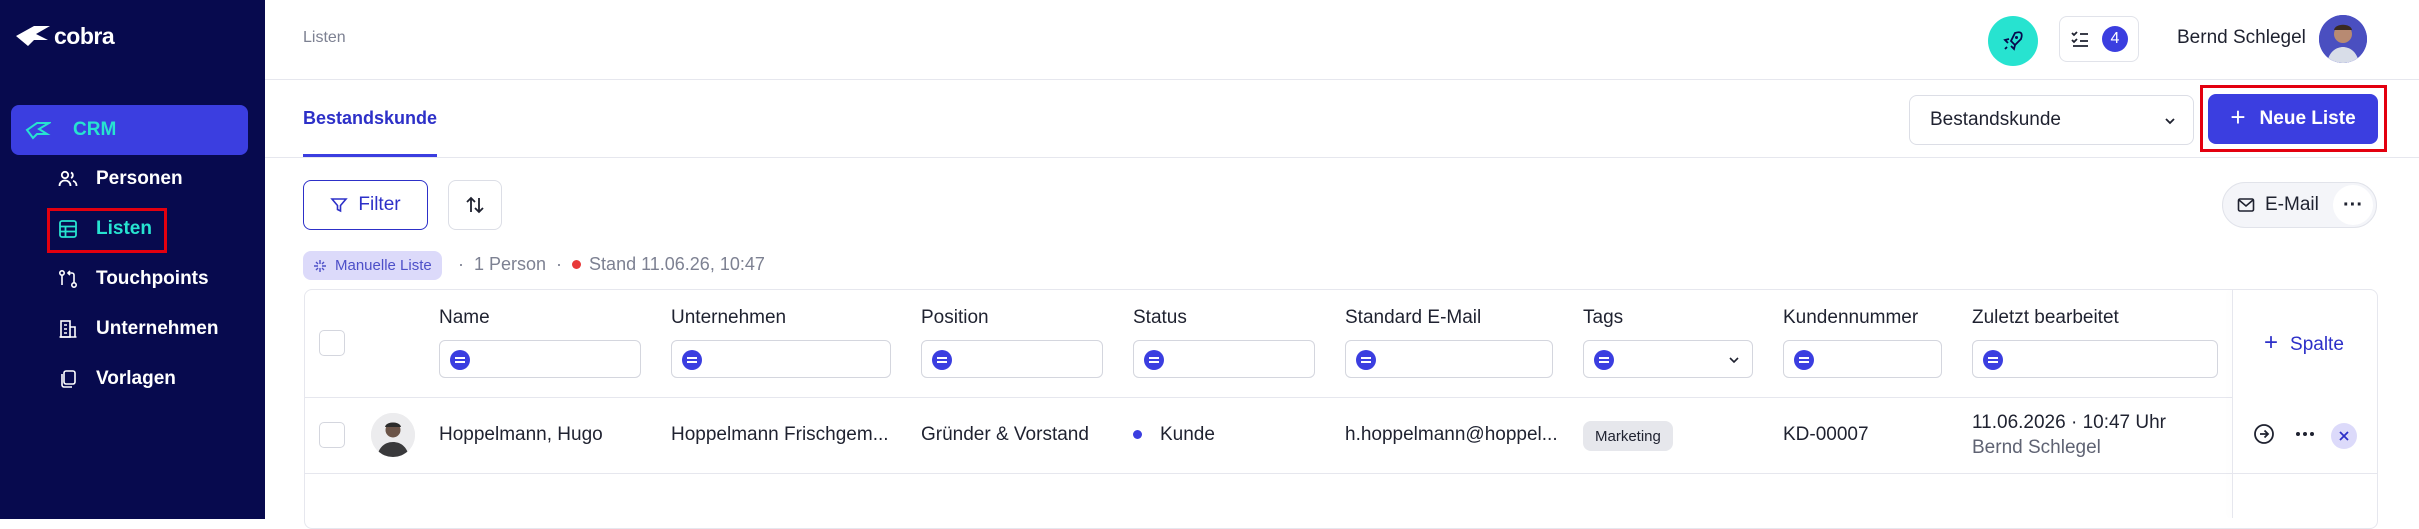  Describe the element at coordinates (1850, 318) in the screenshot. I see `column-header-customer-no: Kundennummer` at that location.